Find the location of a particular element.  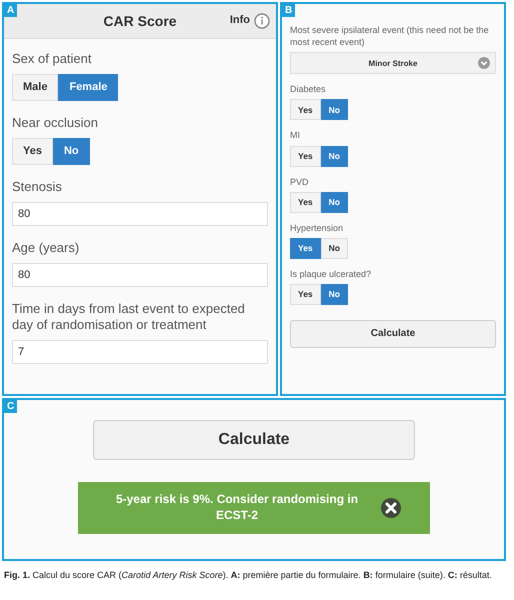

field-label: Sex of patient is located at coordinates (52, 59).